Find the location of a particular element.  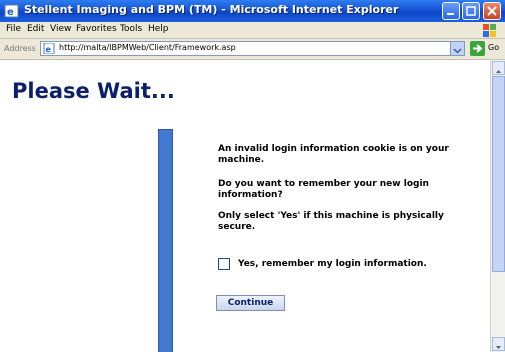

scroll-up-button is located at coordinates (498, 68).